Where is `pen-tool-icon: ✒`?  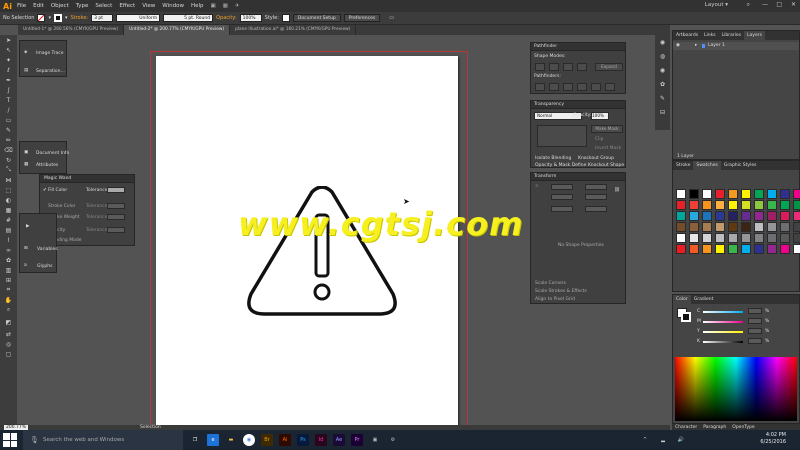 pen-tool-icon: ✒ is located at coordinates (8, 80).